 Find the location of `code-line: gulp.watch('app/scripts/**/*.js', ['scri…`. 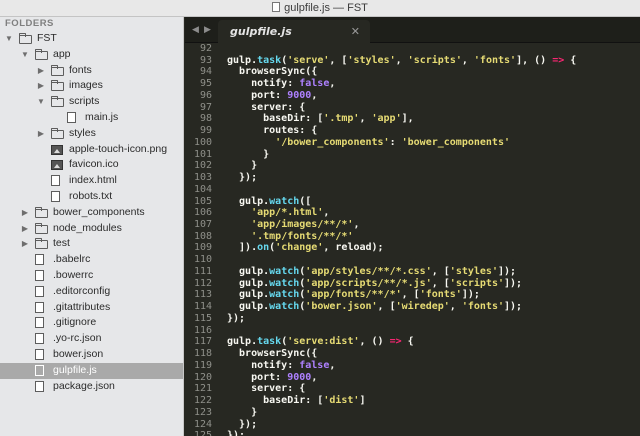

code-line: gulp.watch('app/scripts/**/*.js', ['scri… is located at coordinates (401, 284).